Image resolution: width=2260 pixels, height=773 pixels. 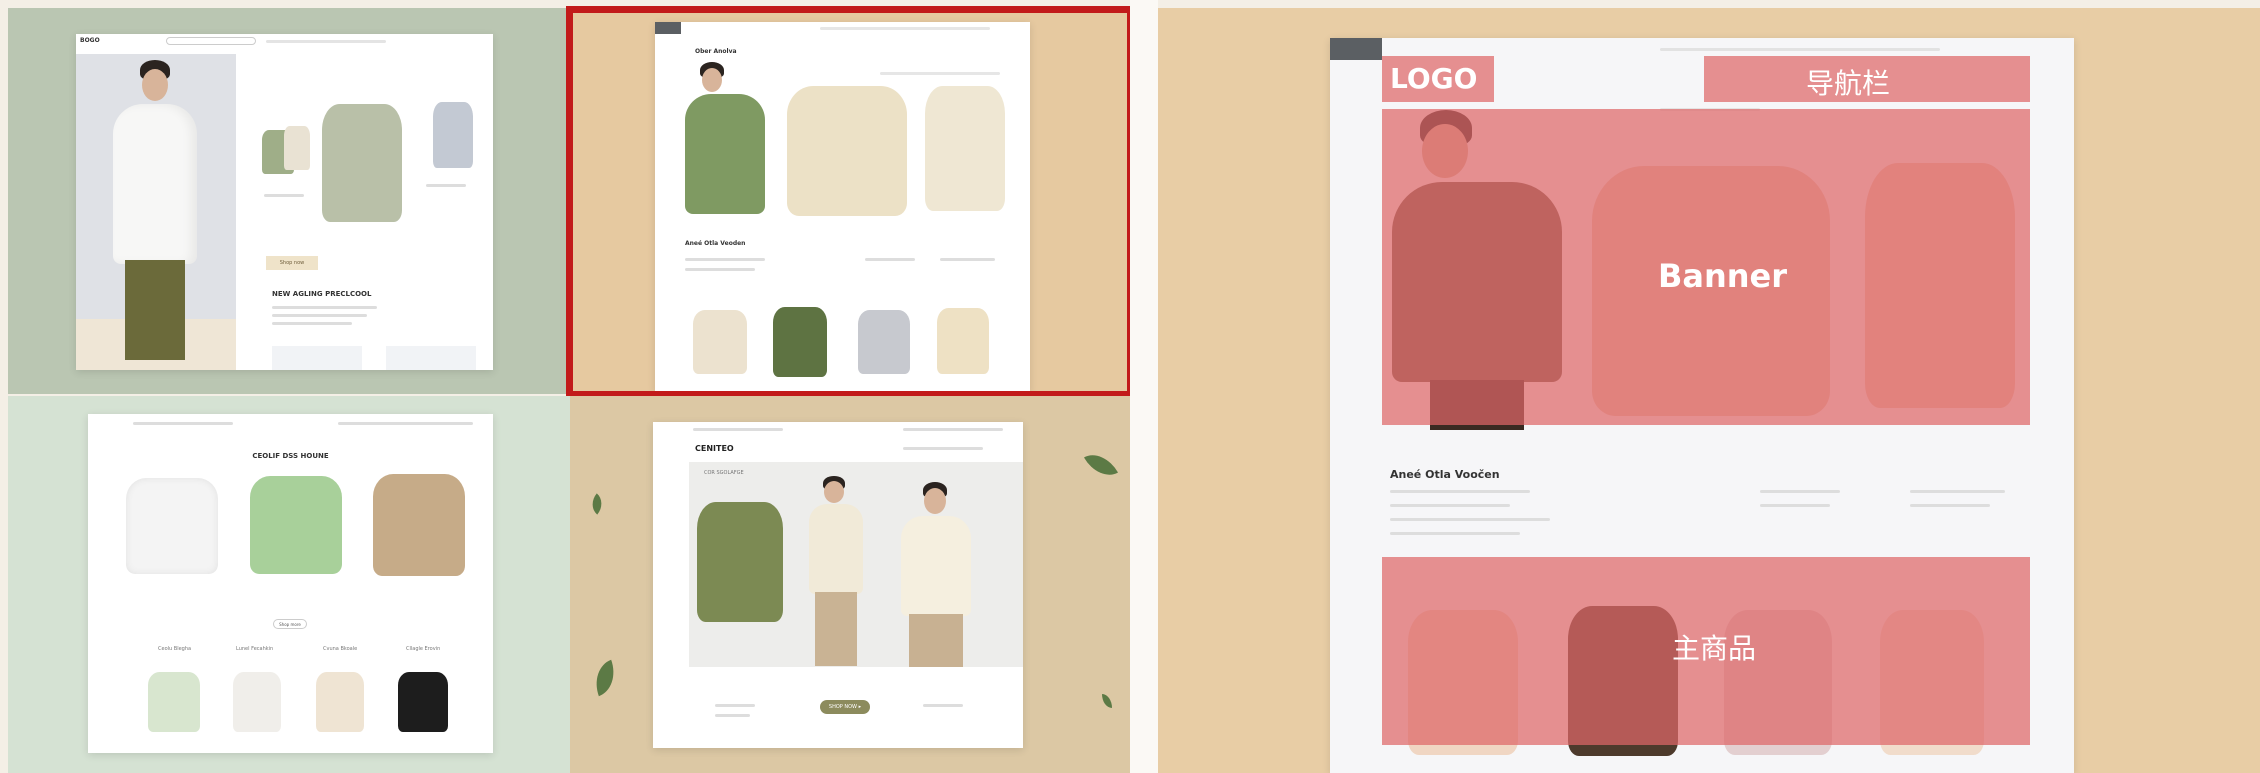 What do you see at coordinates (257, 702) in the screenshot?
I see `product-white-shirt-small` at bounding box center [257, 702].